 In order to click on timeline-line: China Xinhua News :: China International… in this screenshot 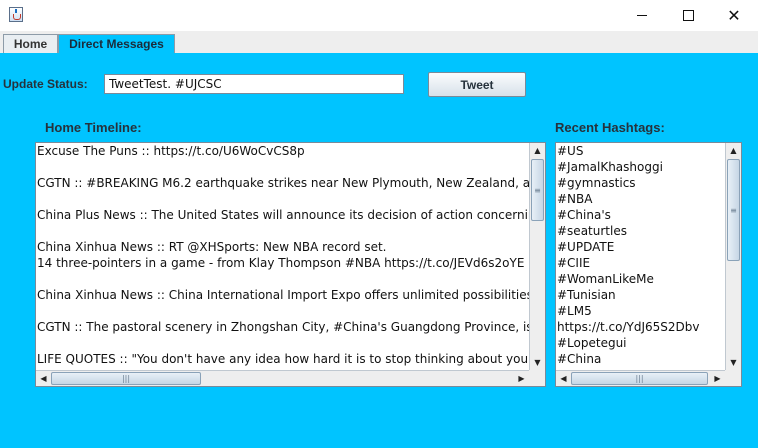, I will do `click(283, 295)`.